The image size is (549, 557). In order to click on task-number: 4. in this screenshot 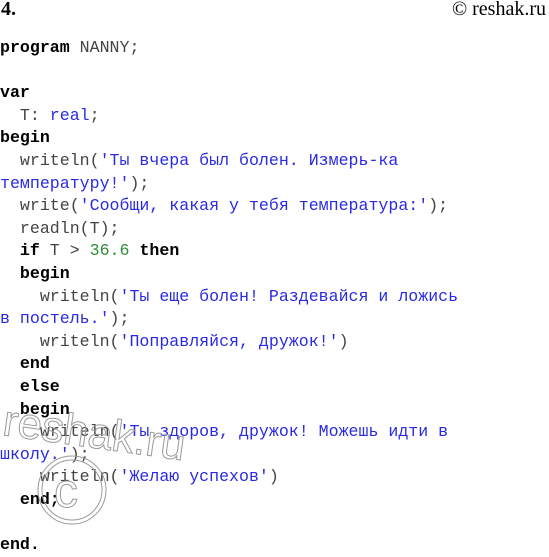, I will do `click(8, 10)`.